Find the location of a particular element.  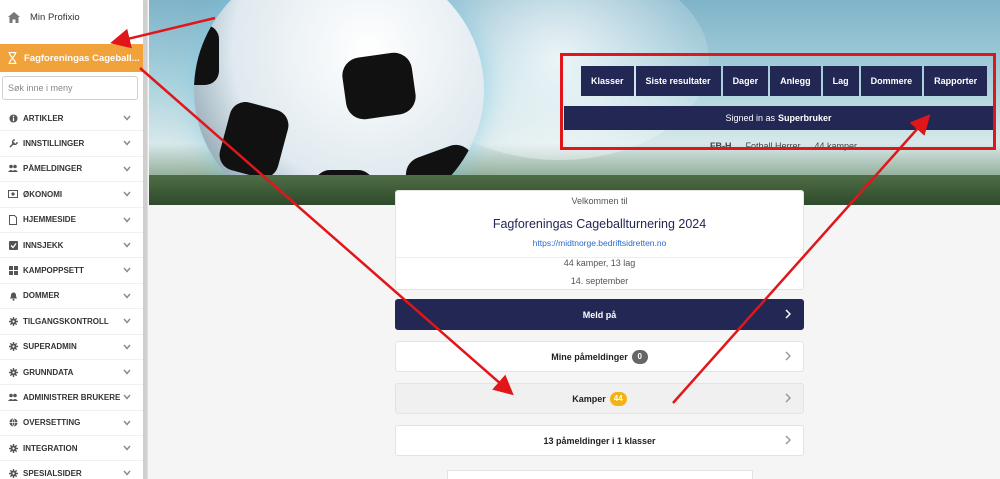

sidebar-item-label: HJEMMESIDE is located at coordinates (49, 220).